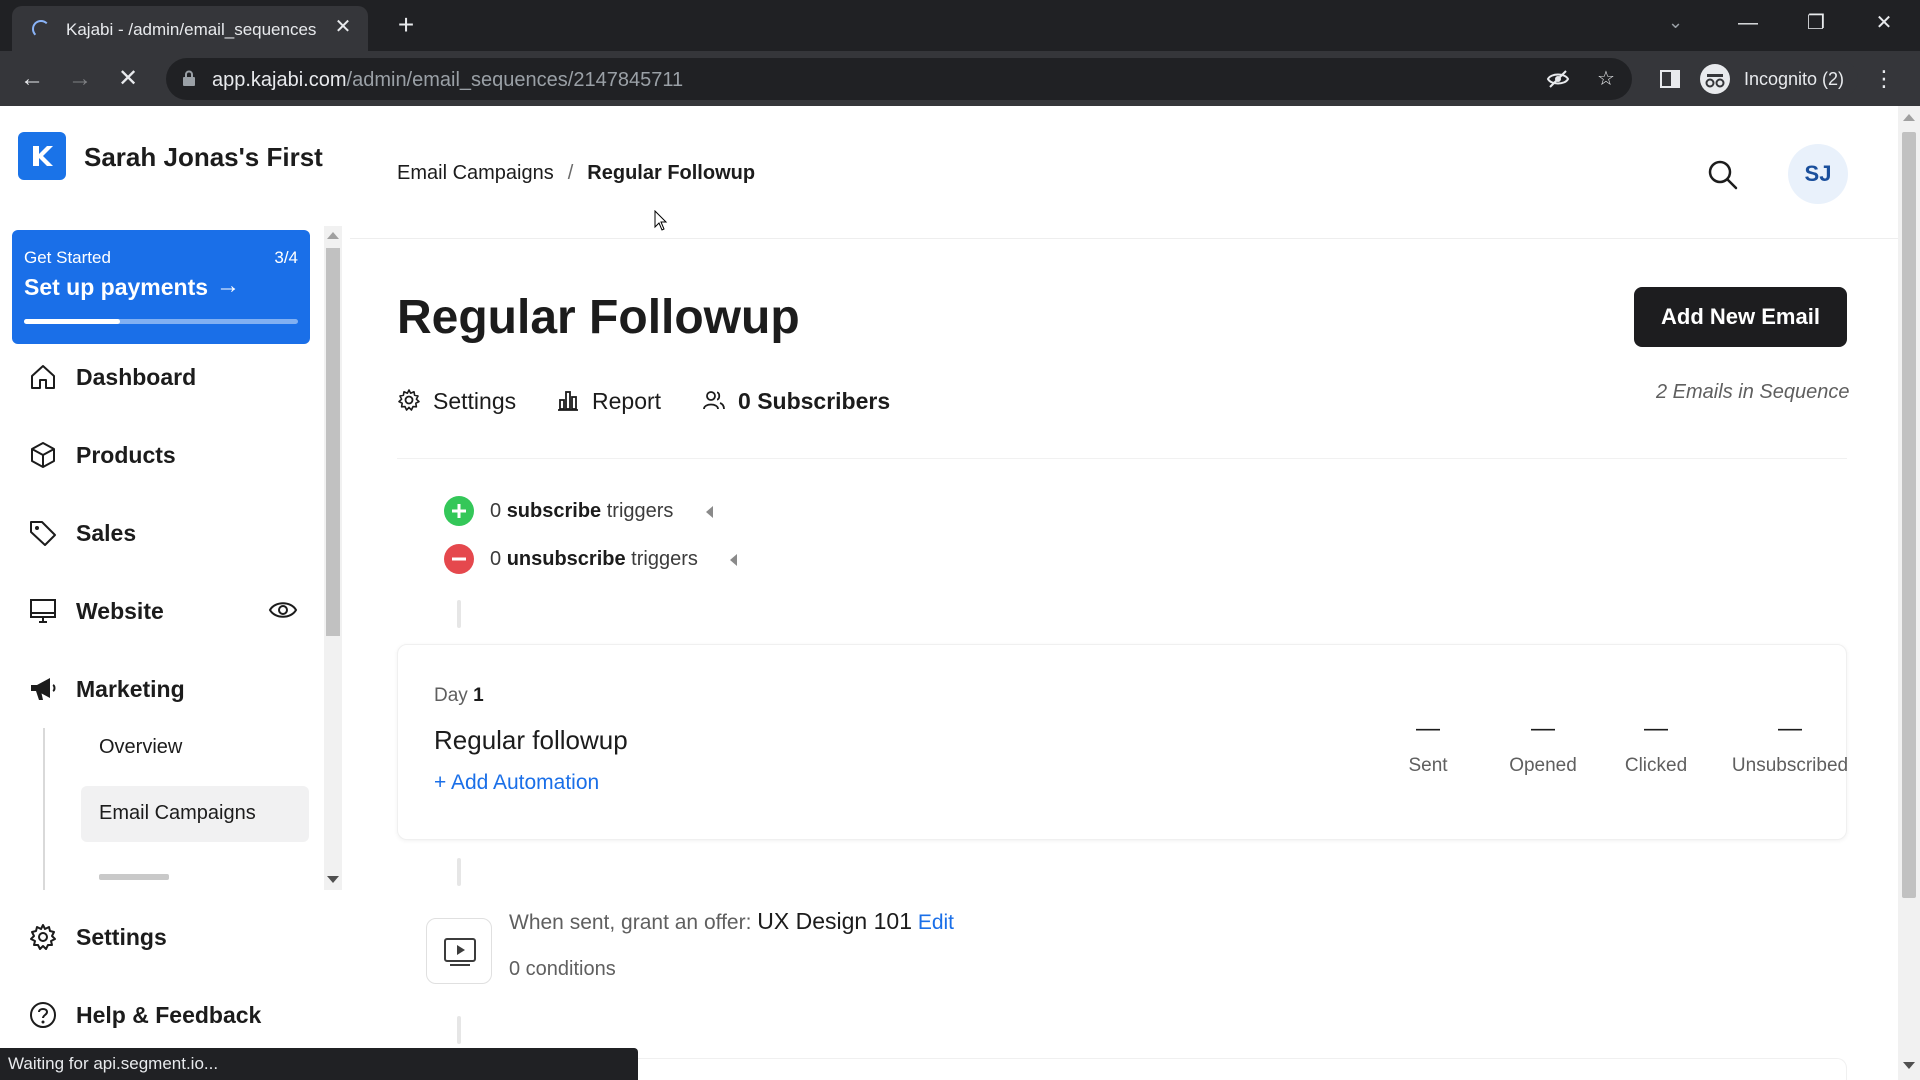 Image resolution: width=1920 pixels, height=1080 pixels. Describe the element at coordinates (189, 78) in the screenshot. I see `lock-icon` at that location.